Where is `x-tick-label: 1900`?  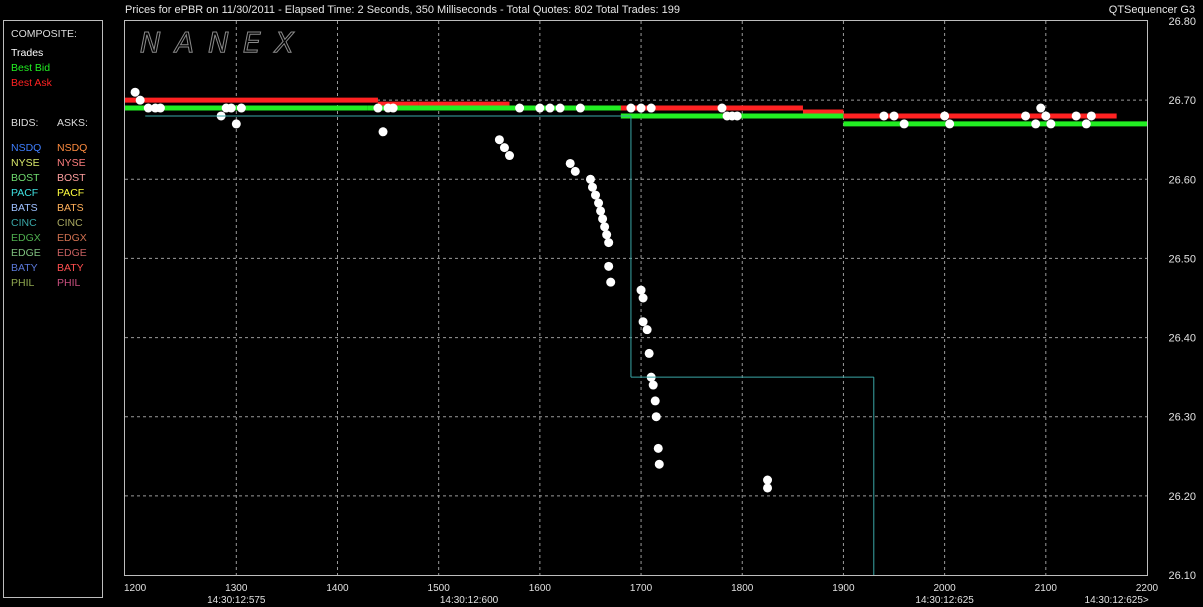
x-tick-label: 1900 is located at coordinates (843, 588).